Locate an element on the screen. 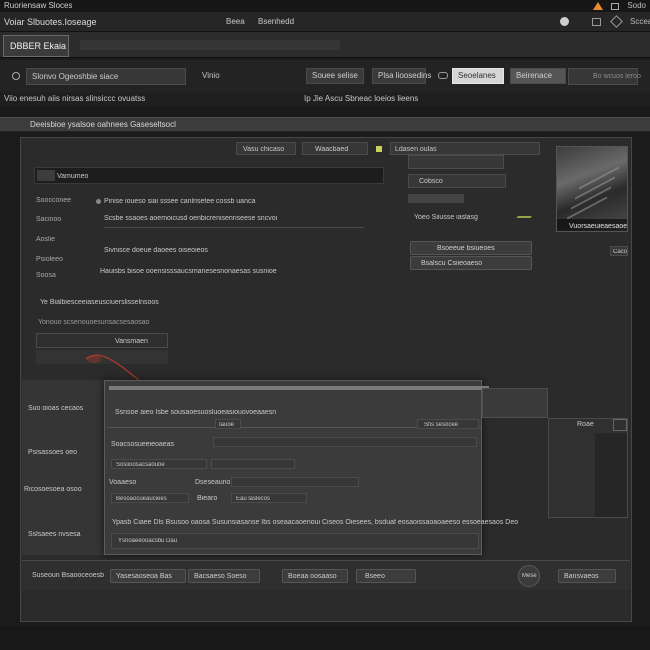 This screenshot has height=650, width=650. dialog-f4a-label: Besoaocueauciees is located at coordinates (141, 499).